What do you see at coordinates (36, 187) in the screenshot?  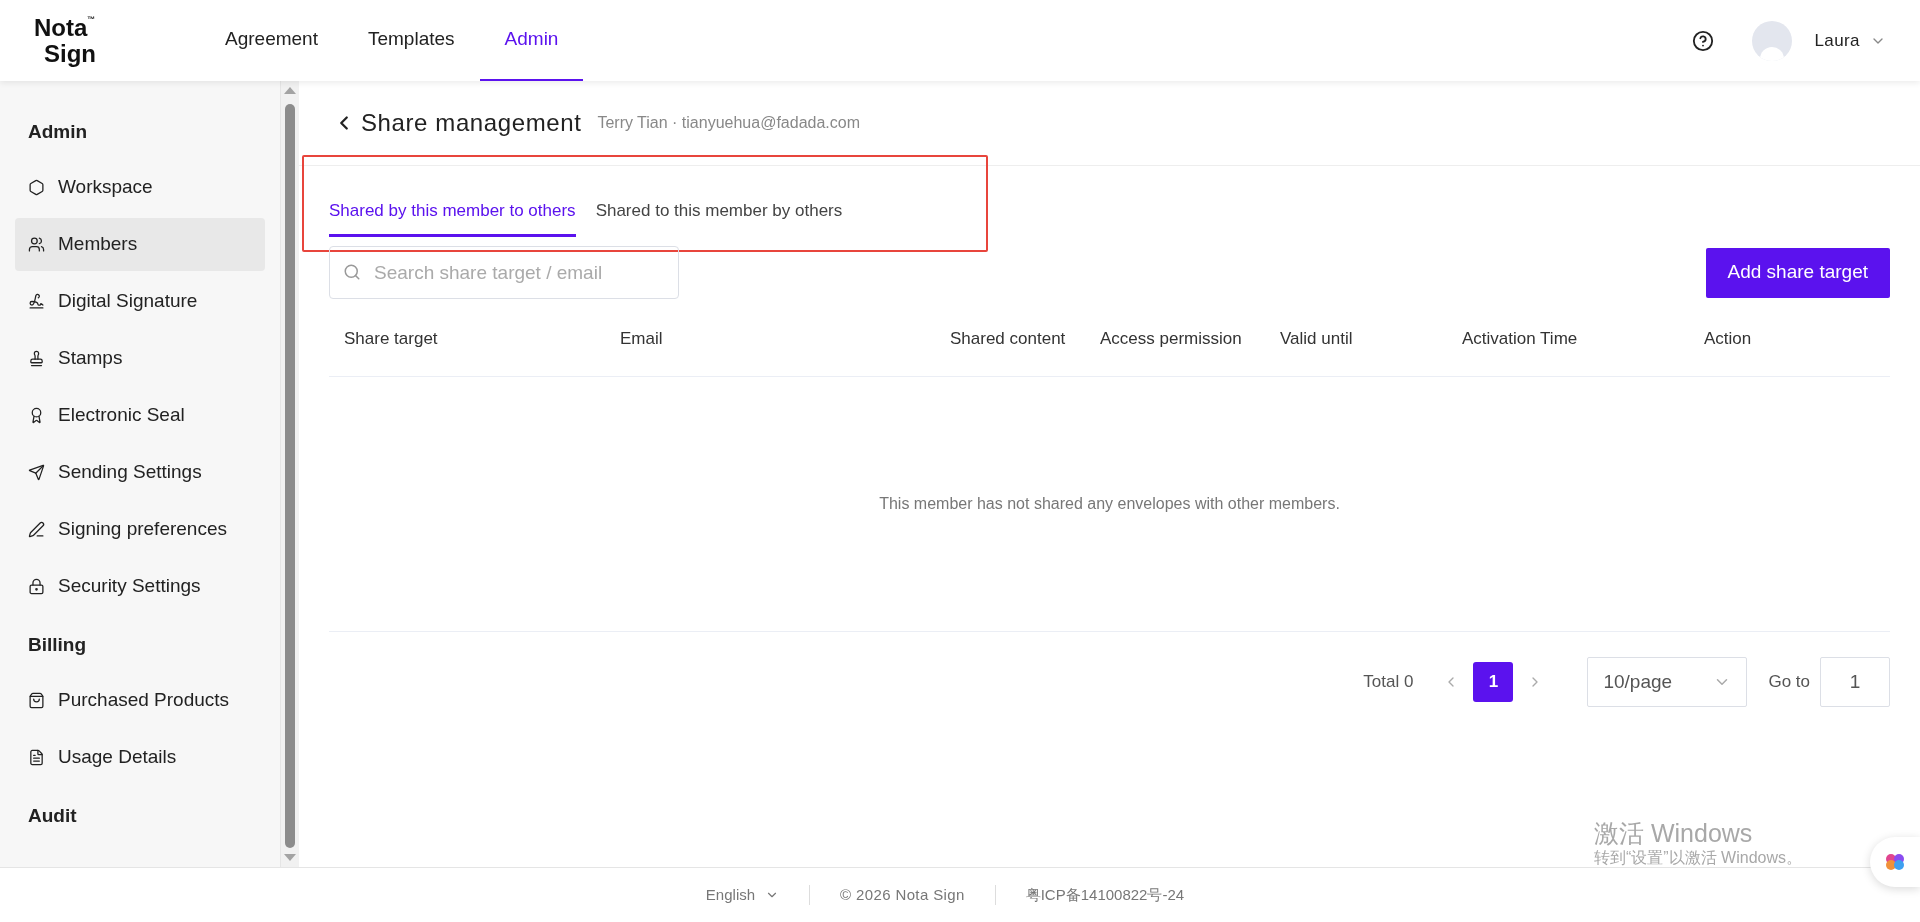 I see `hexagon-icon` at bounding box center [36, 187].